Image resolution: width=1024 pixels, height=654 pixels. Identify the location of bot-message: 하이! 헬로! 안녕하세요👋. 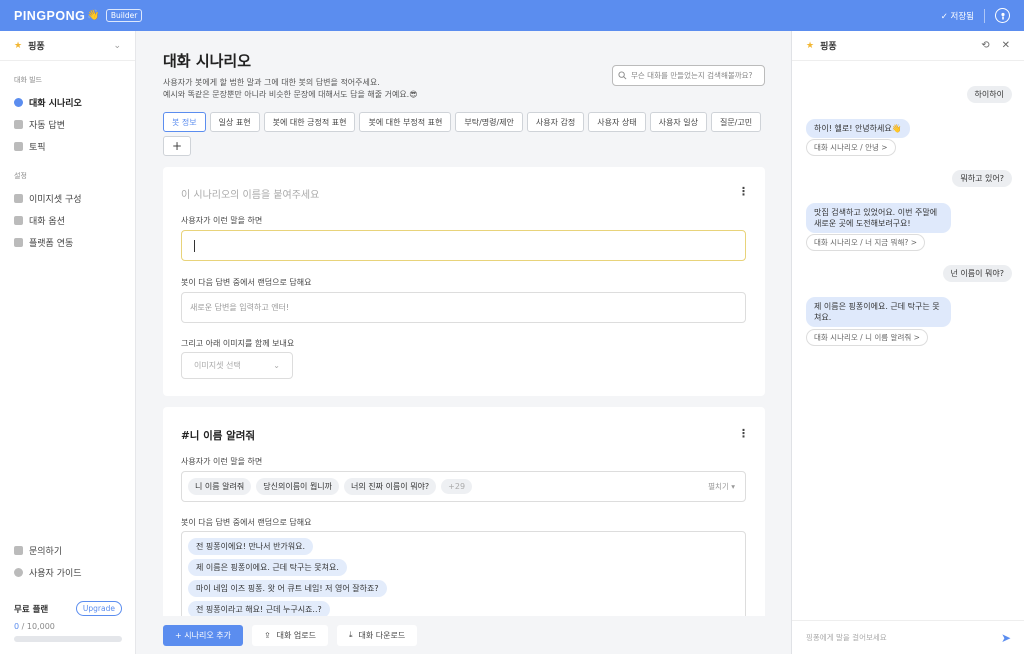
(858, 128).